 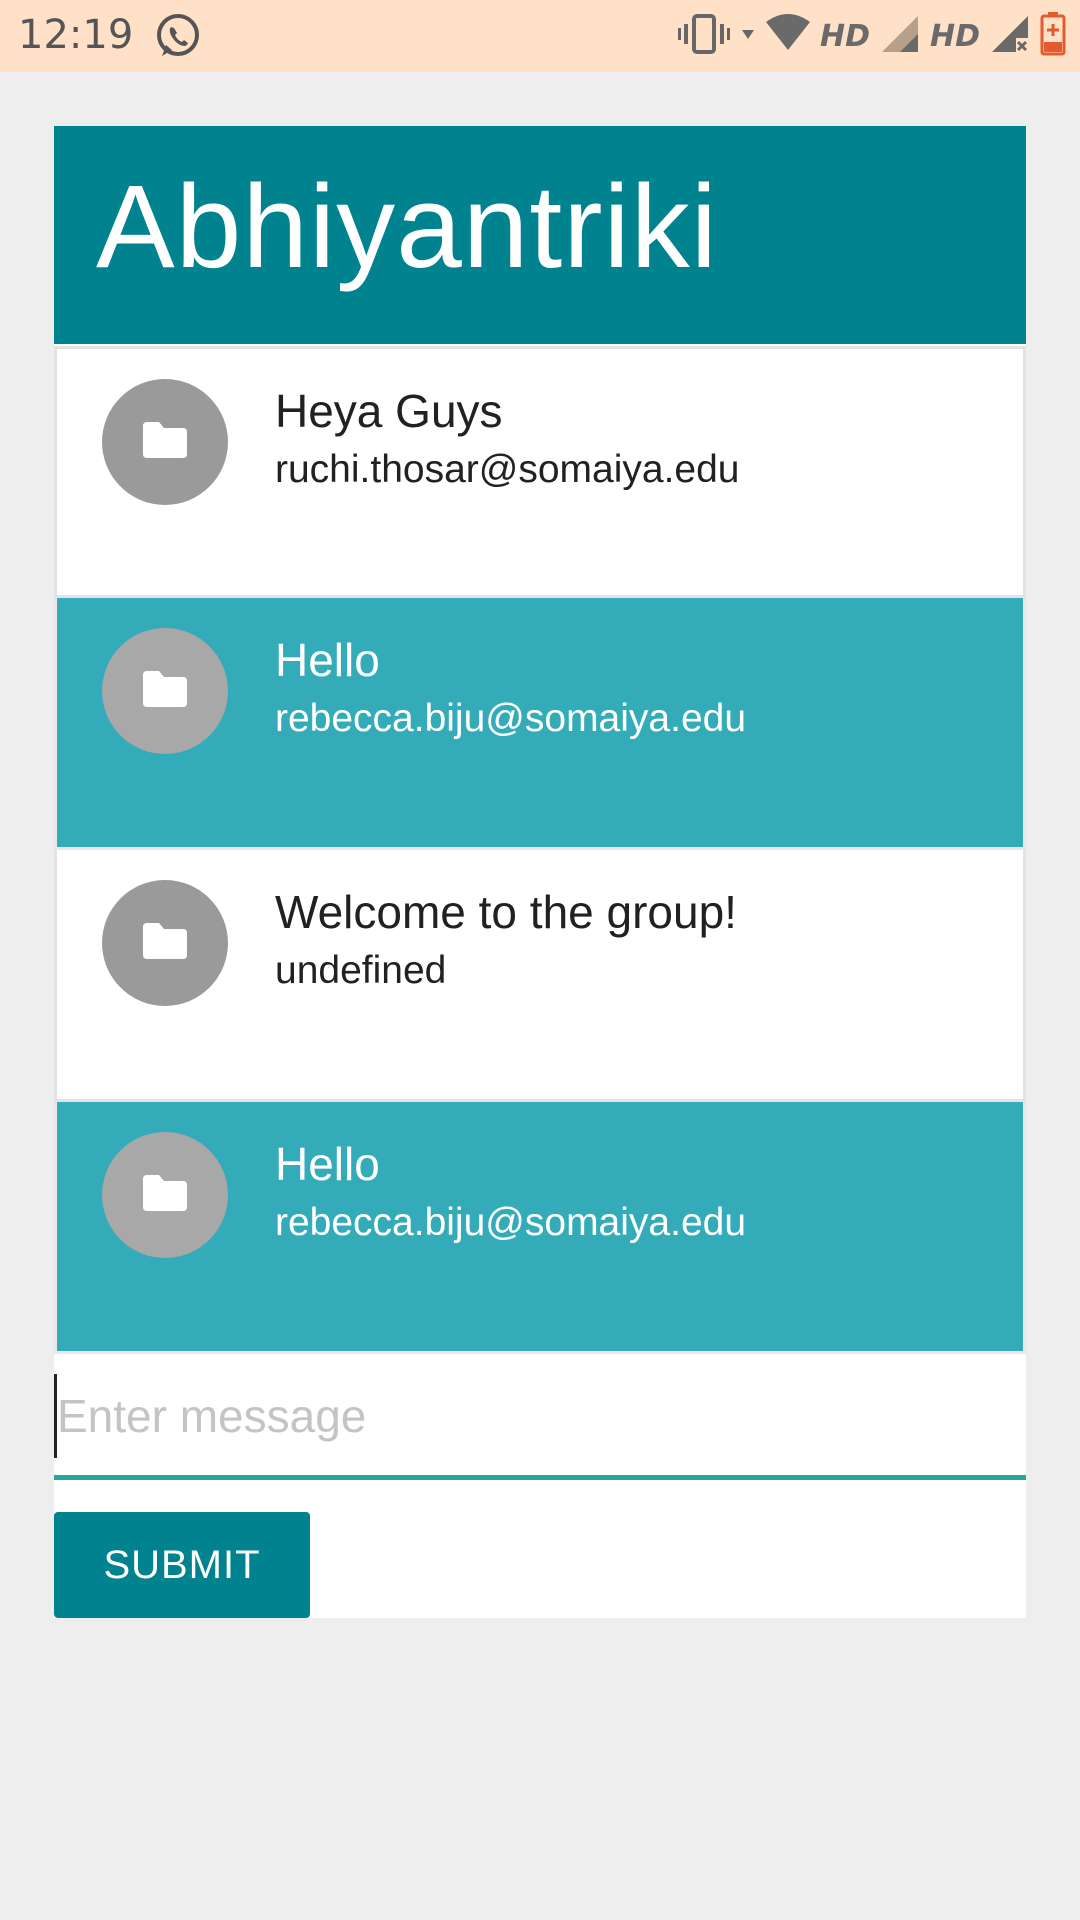 I want to click on signal-icon, so click(x=900, y=36).